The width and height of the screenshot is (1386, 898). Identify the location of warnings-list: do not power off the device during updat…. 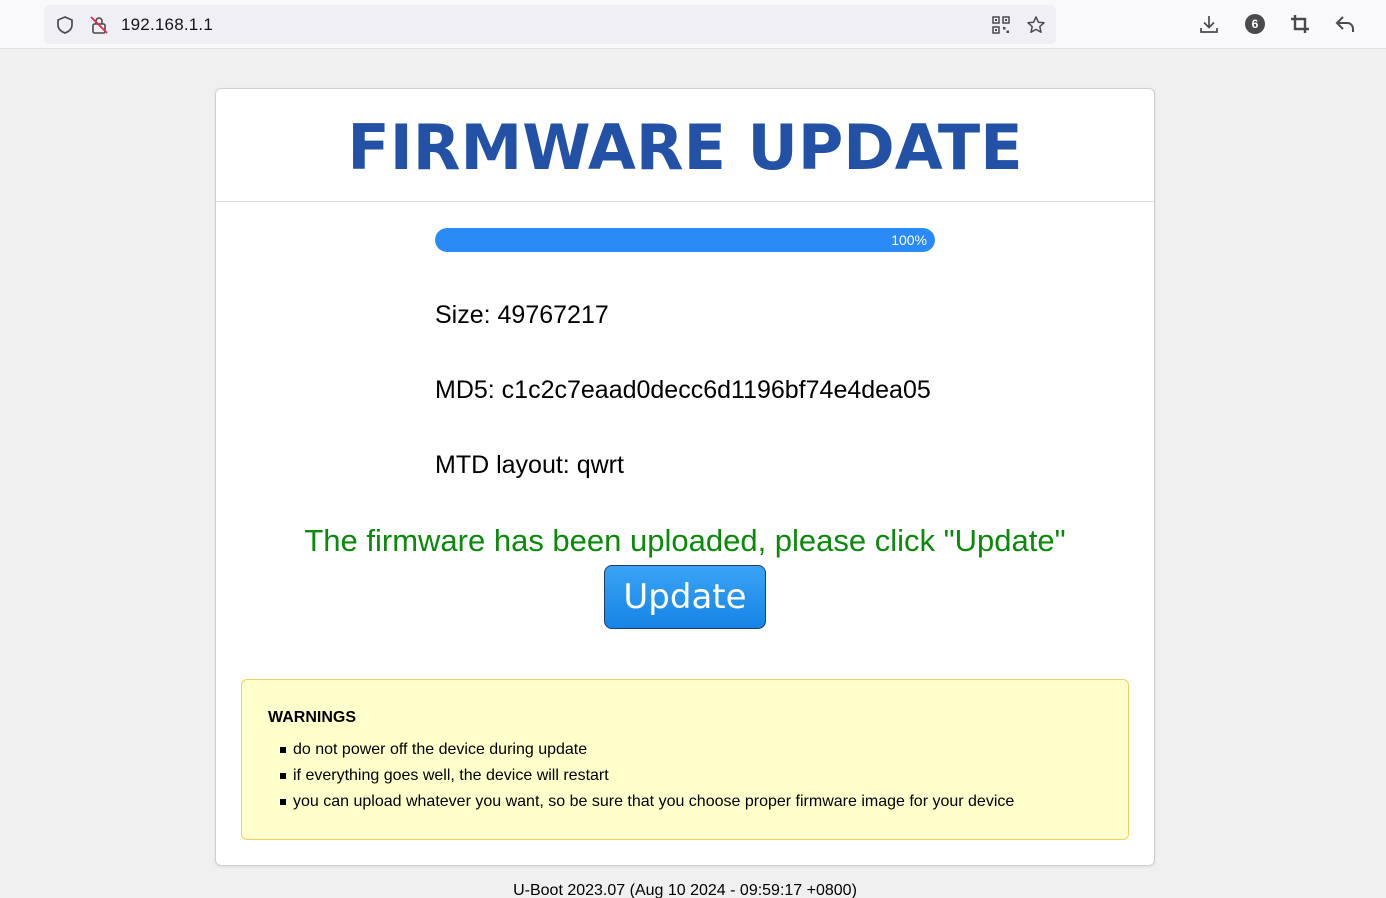
(641, 780).